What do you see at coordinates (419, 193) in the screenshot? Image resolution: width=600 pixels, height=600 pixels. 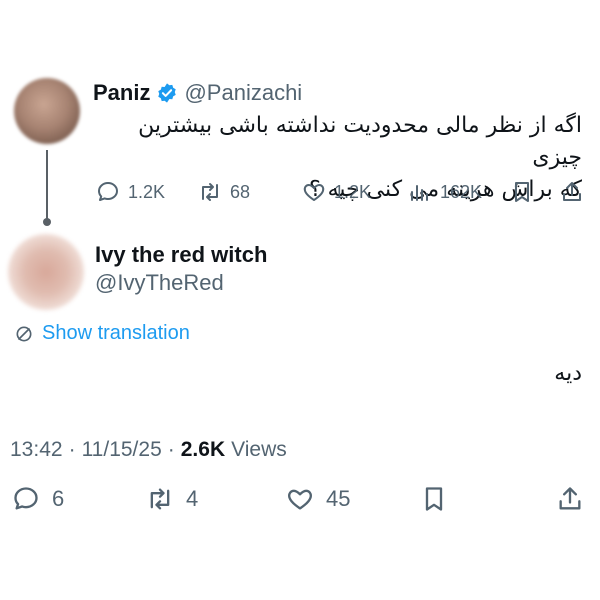 I see `views-icon` at bounding box center [419, 193].